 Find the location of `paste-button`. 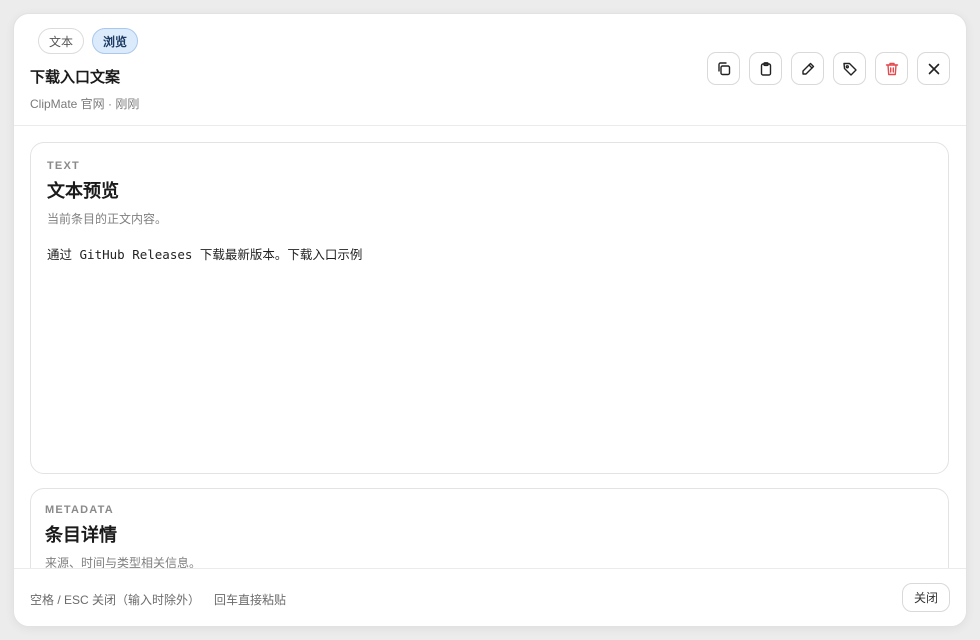

paste-button is located at coordinates (765, 68).